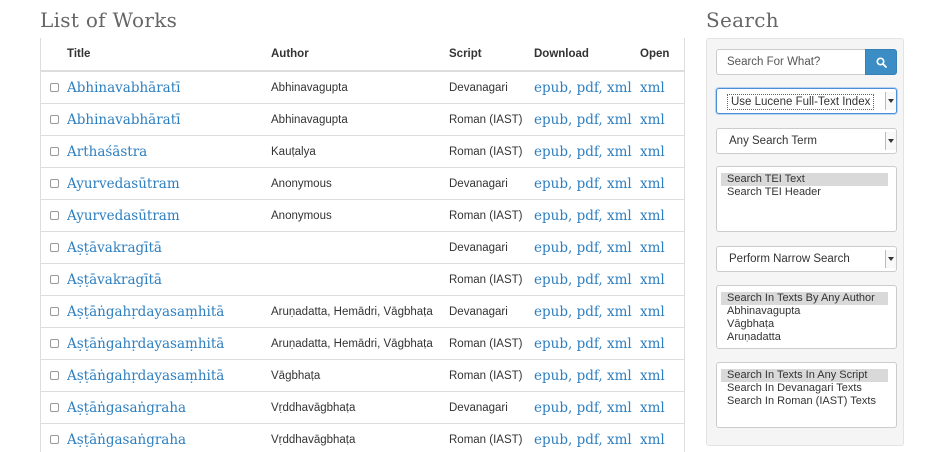 The image size is (937, 452). What do you see at coordinates (802, 388) in the screenshot?
I see `script-option: Search In Devanagari Texts` at bounding box center [802, 388].